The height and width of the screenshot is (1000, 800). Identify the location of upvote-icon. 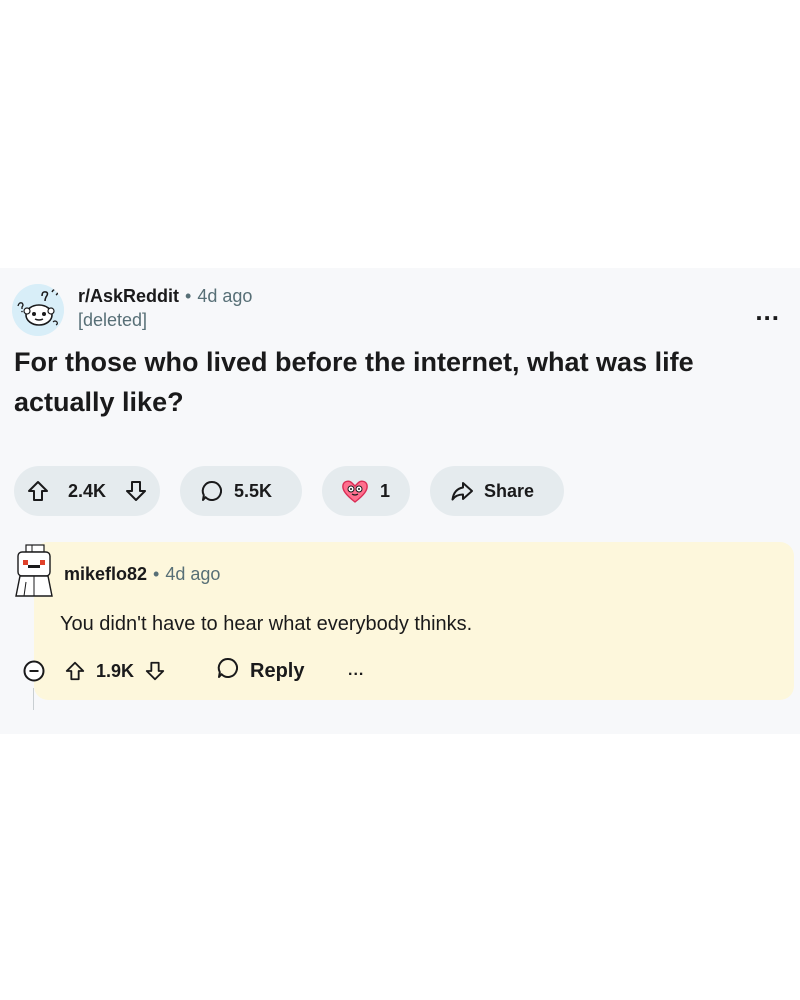
(38, 491).